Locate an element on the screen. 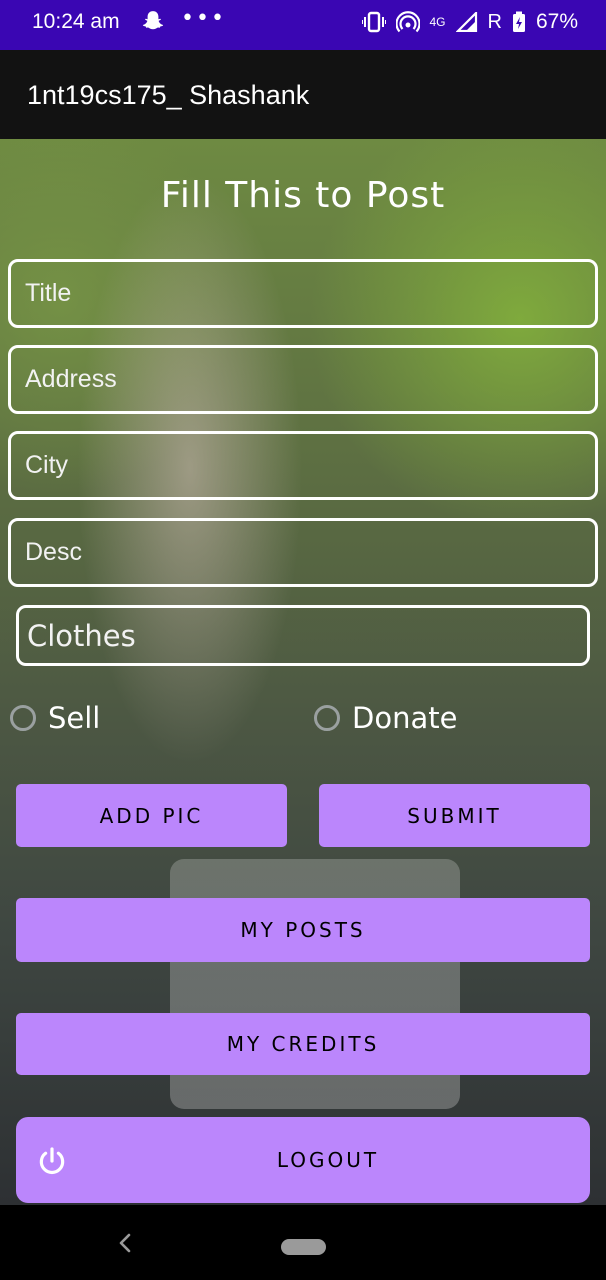 Image resolution: width=606 pixels, height=1280 pixels. submit-label: SUBMIT is located at coordinates (454, 815).